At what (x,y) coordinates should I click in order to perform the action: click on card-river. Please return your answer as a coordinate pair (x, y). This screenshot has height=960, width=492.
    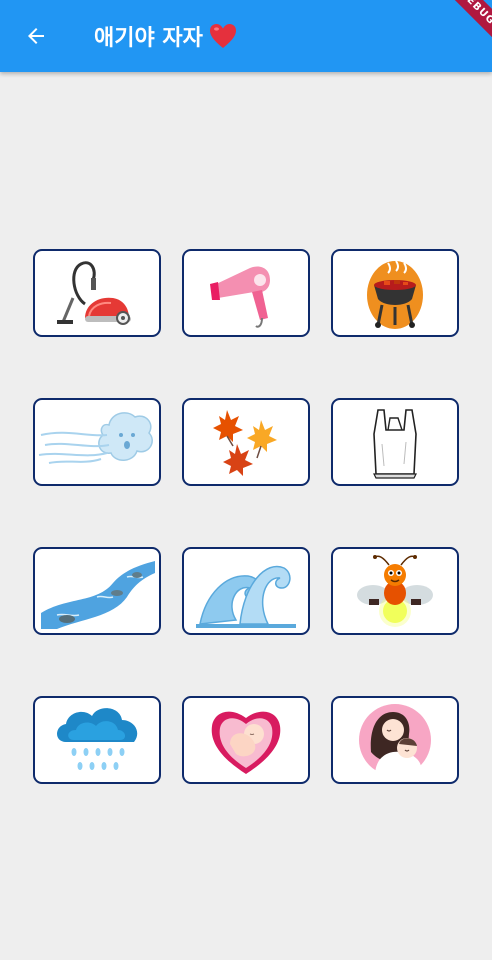
    Looking at the image, I should click on (97, 591).